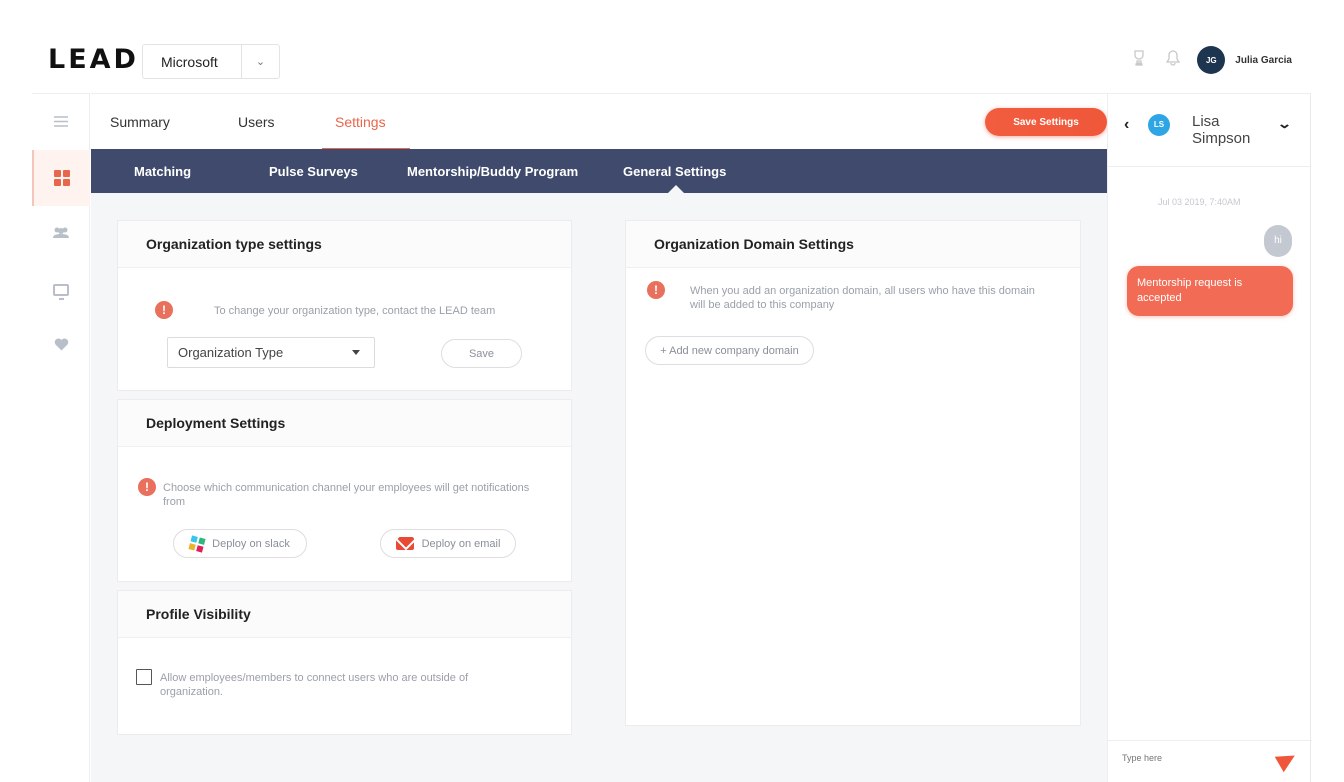 The width and height of the screenshot is (1344, 782). Describe the element at coordinates (356, 352) in the screenshot. I see `caret-down-icon` at that location.